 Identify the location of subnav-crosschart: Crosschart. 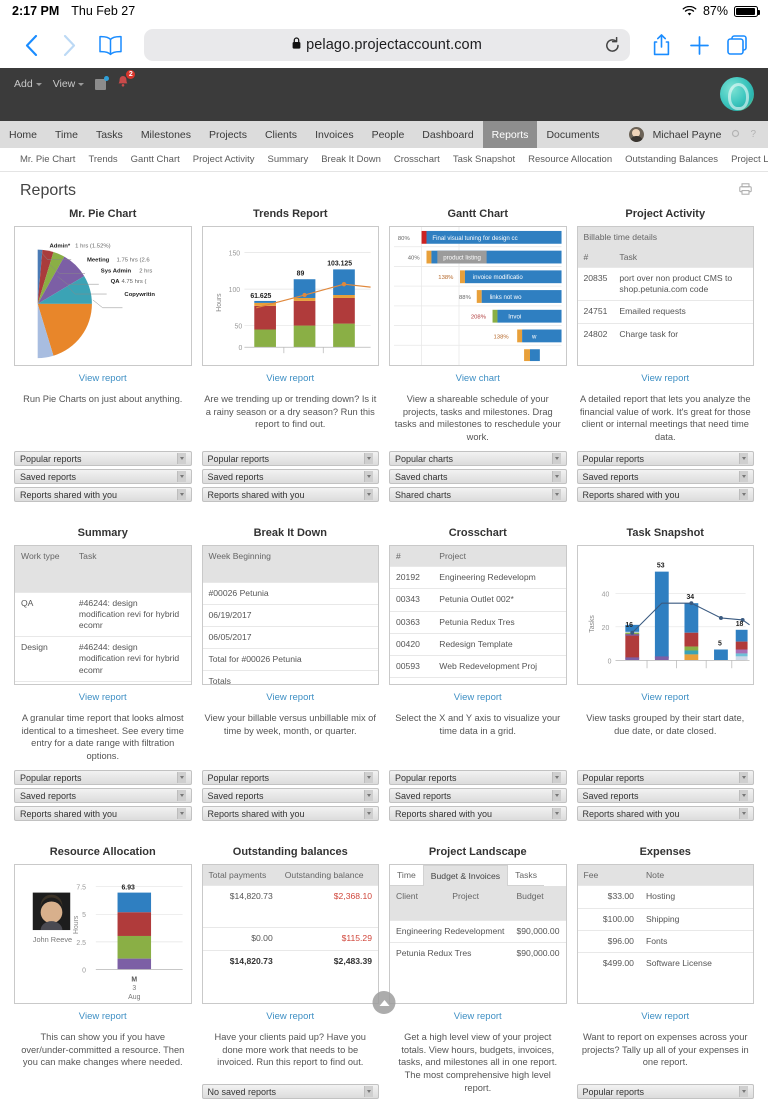
(417, 159).